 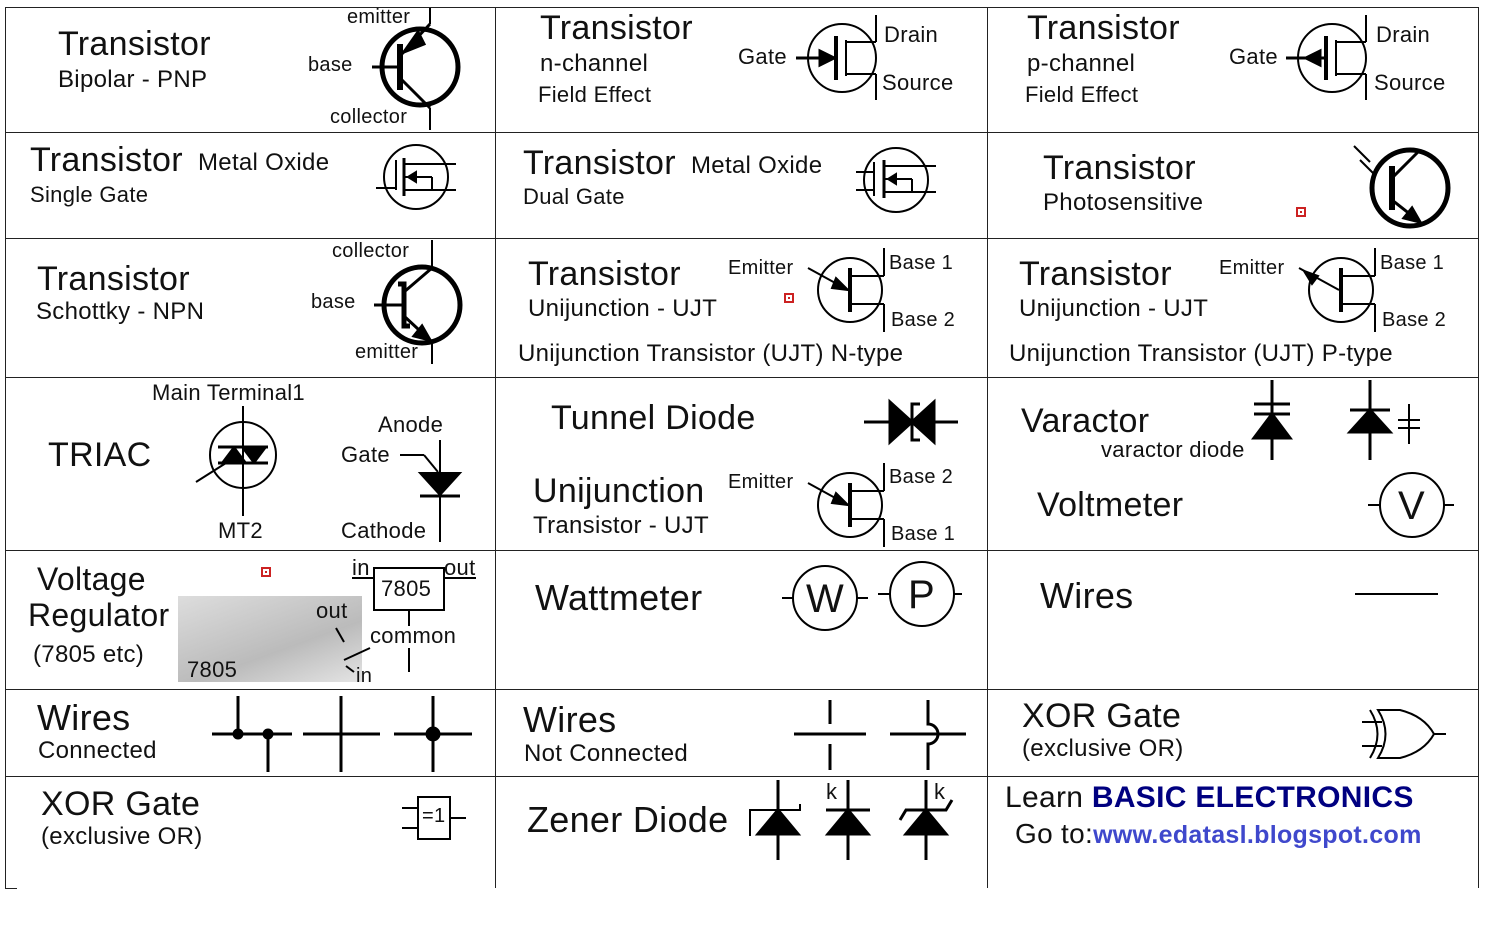 I want to click on promo-line-1: Learn BASIC ELECTRONICS, so click(x=1209, y=798).